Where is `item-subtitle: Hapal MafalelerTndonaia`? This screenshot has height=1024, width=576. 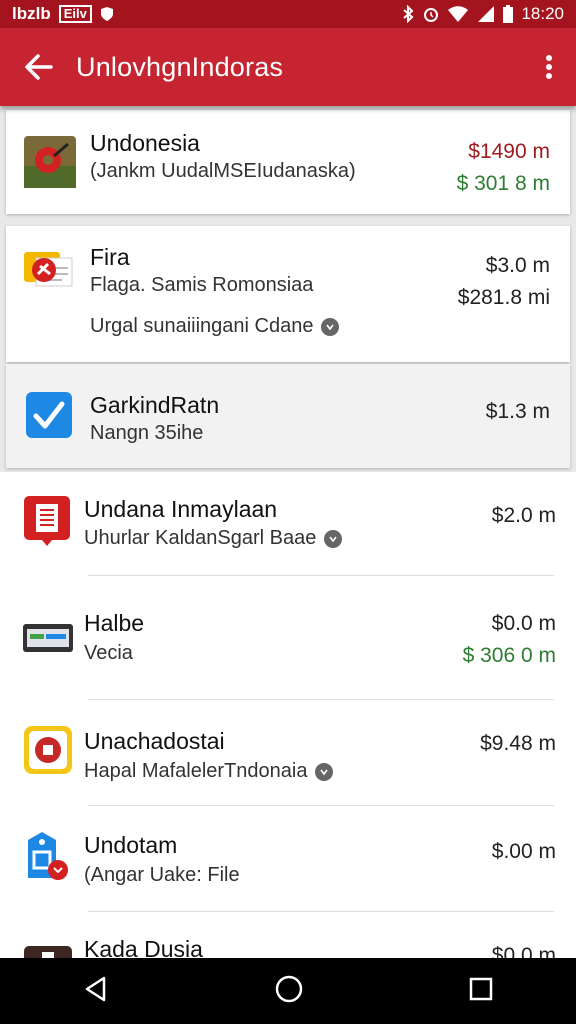
item-subtitle: Hapal MafalelerTndonaia is located at coordinates (209, 771).